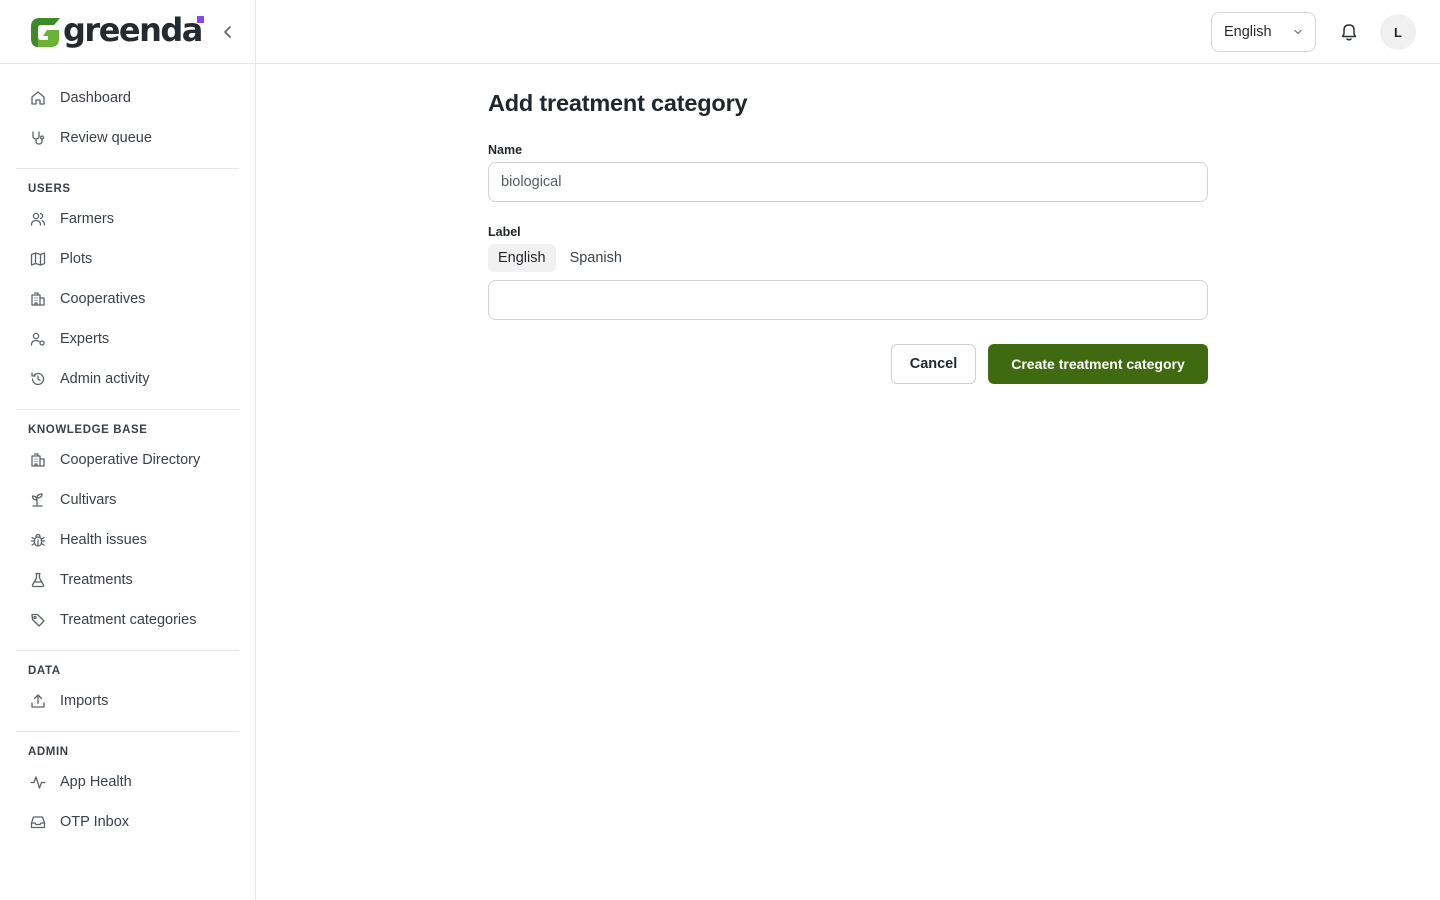 This screenshot has height=900, width=1440. I want to click on sidebar-item-app-health: App Health, so click(127, 782).